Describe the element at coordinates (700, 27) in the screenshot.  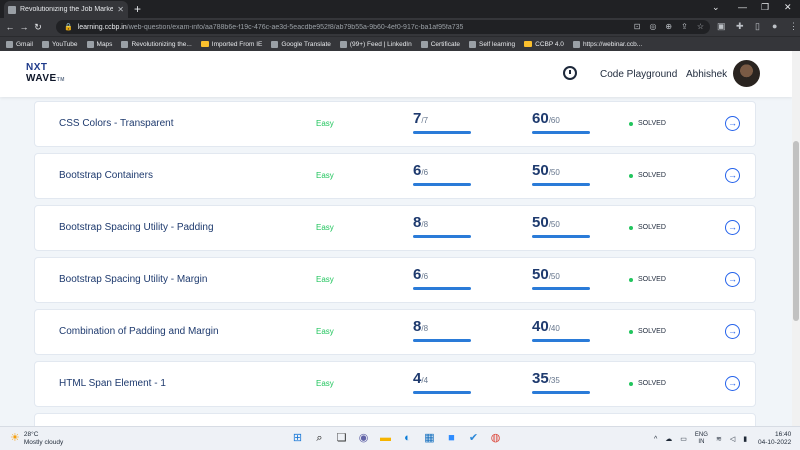
I see `bookmark-star-icon: ☆` at that location.